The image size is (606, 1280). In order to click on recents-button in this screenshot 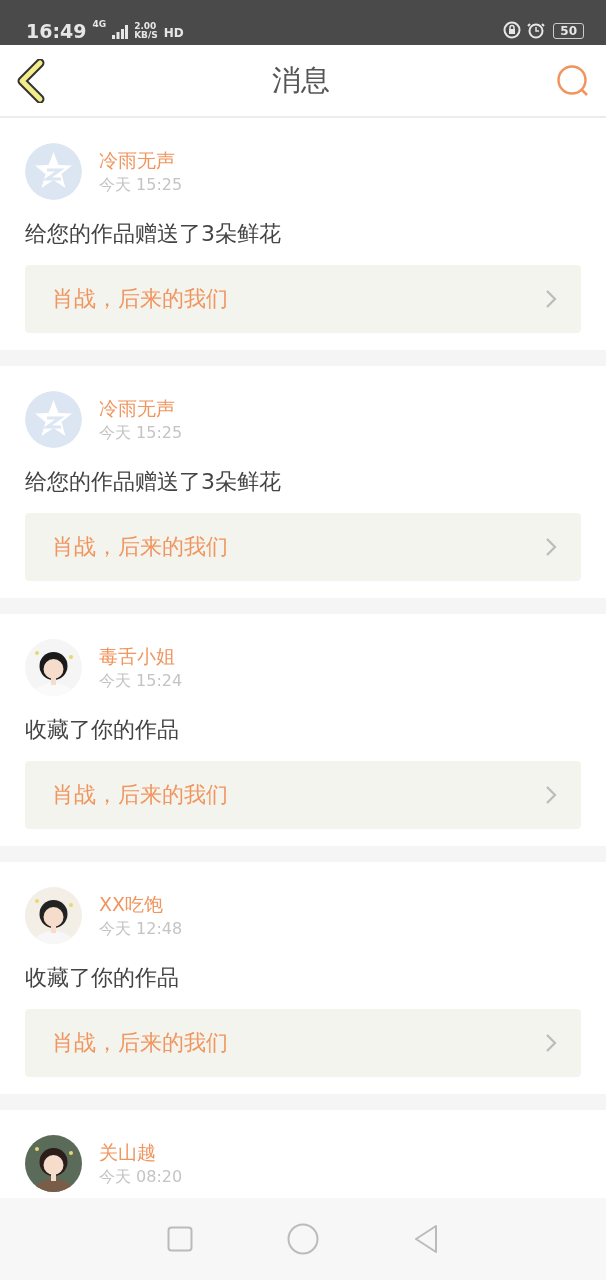, I will do `click(180, 1239)`.